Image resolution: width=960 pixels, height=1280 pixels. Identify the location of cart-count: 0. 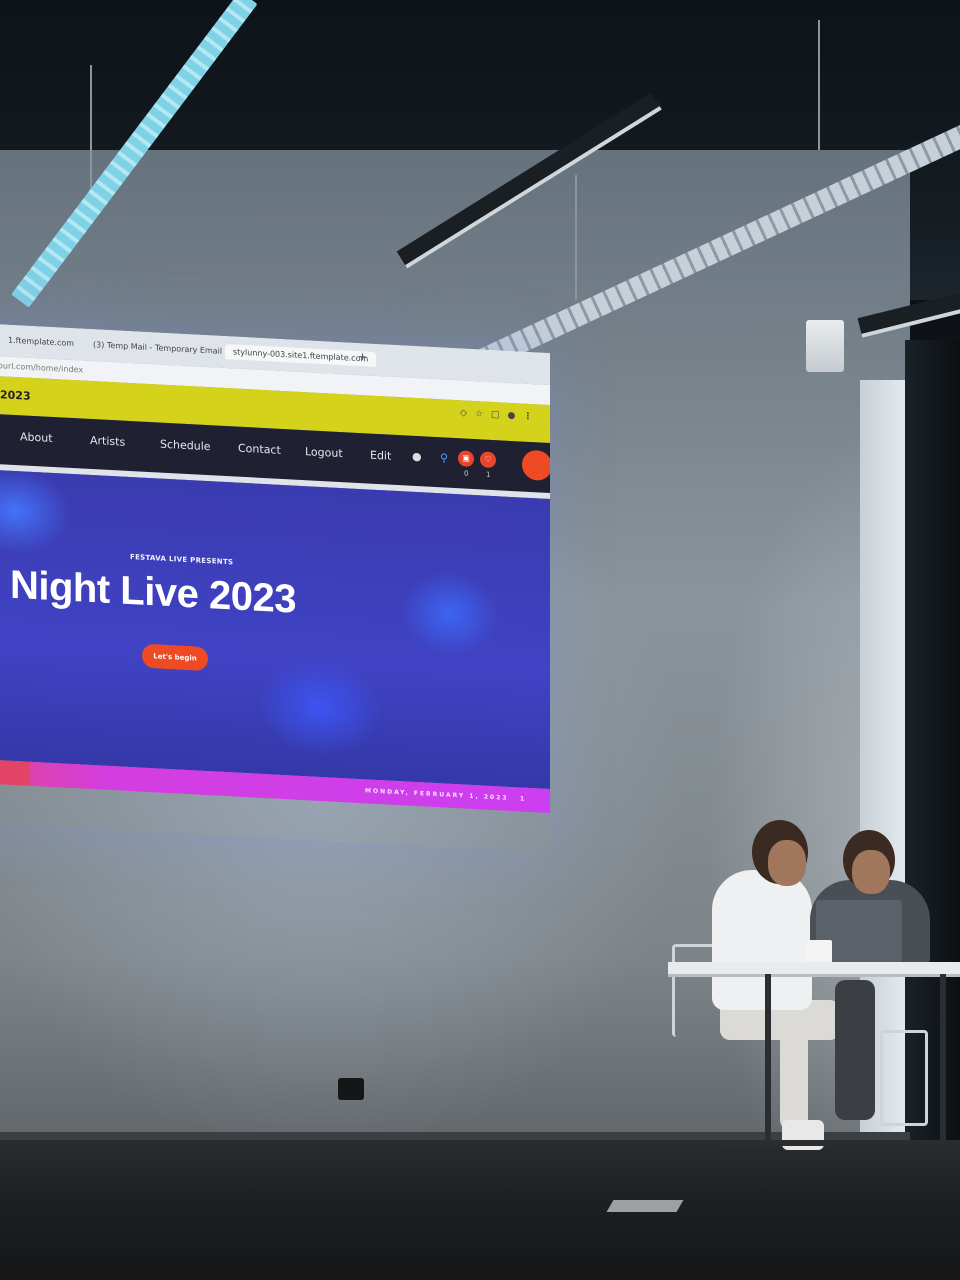
(466, 473).